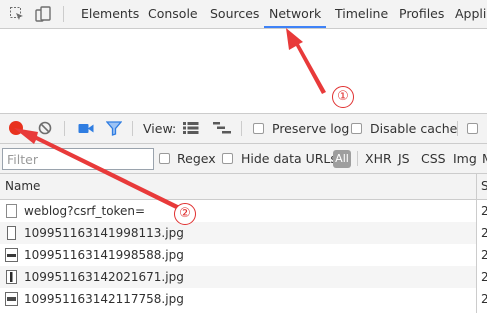 This screenshot has height=313, width=487. I want to click on regex-label: Regex, so click(196, 158).